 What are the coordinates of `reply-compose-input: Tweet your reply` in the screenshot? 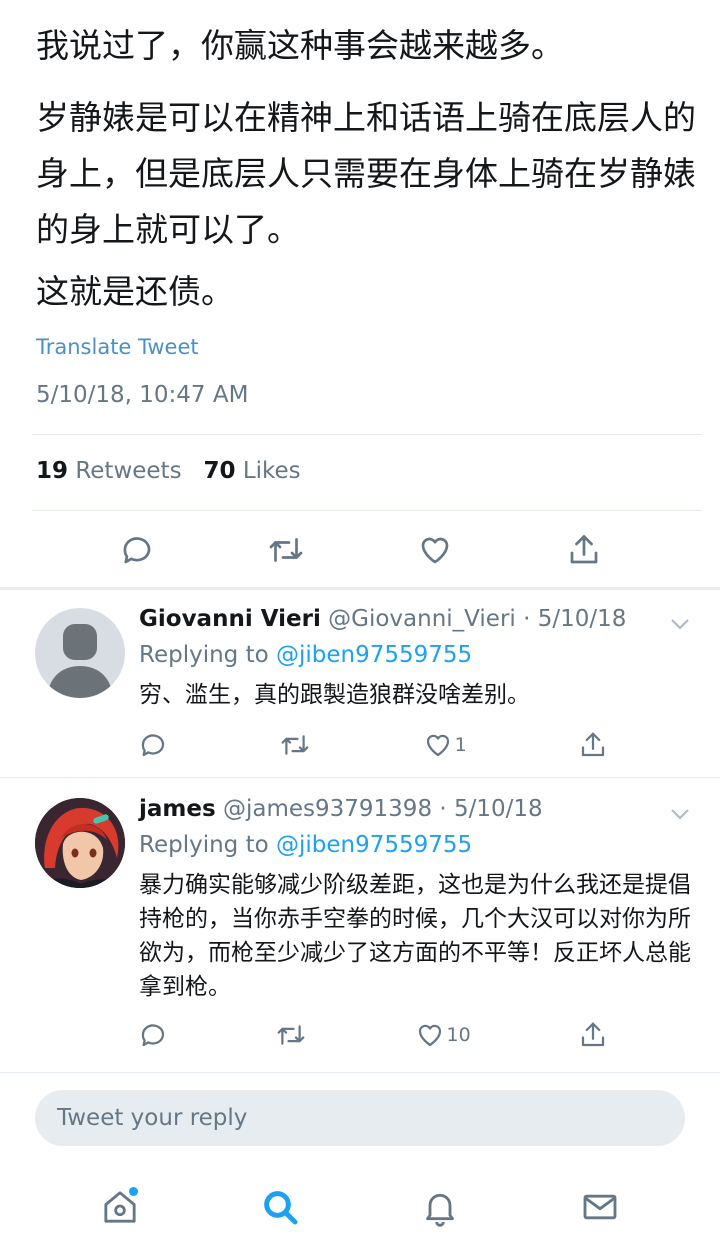 It's located at (360, 1118).